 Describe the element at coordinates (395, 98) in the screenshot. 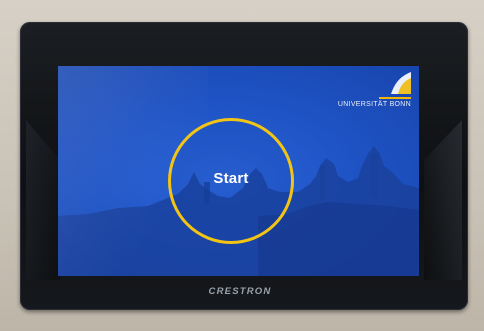

I see `logo-accent-bar` at that location.